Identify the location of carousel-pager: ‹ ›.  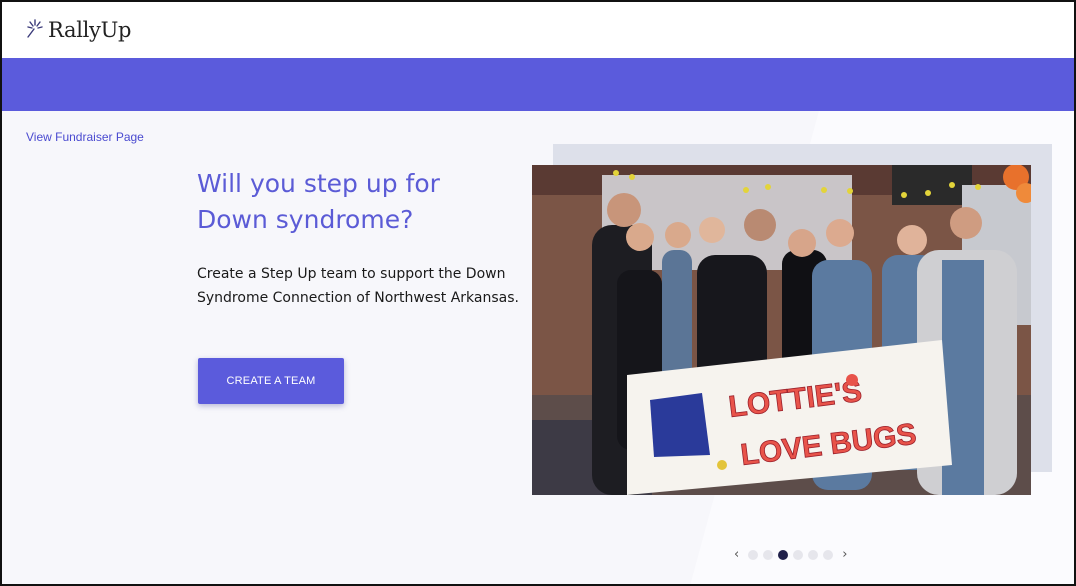
(790, 554).